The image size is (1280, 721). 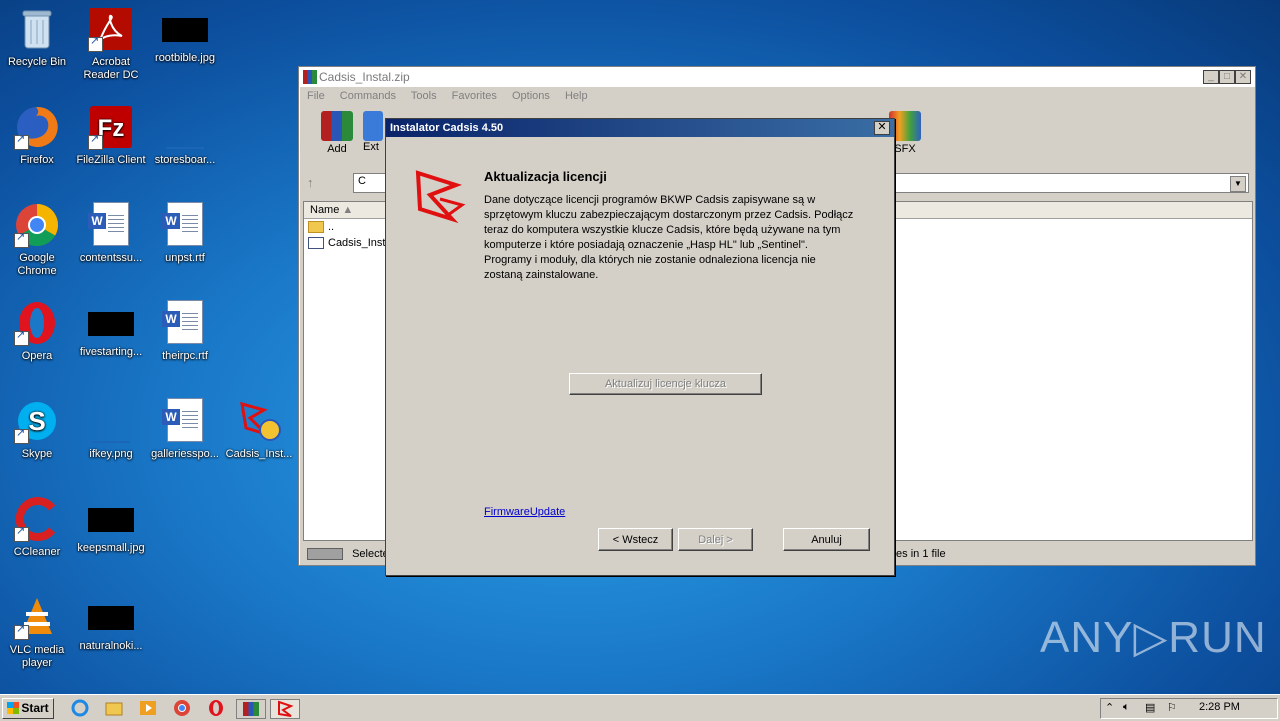 I want to click on desktop-icon-ccleaner: CCleaner, so click(x=37, y=527).